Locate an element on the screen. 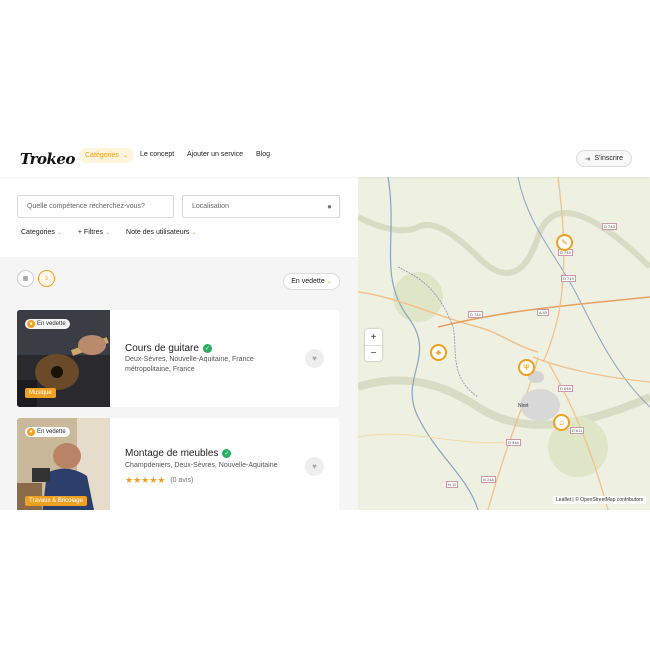  map-marker: ♫ is located at coordinates (561, 422).